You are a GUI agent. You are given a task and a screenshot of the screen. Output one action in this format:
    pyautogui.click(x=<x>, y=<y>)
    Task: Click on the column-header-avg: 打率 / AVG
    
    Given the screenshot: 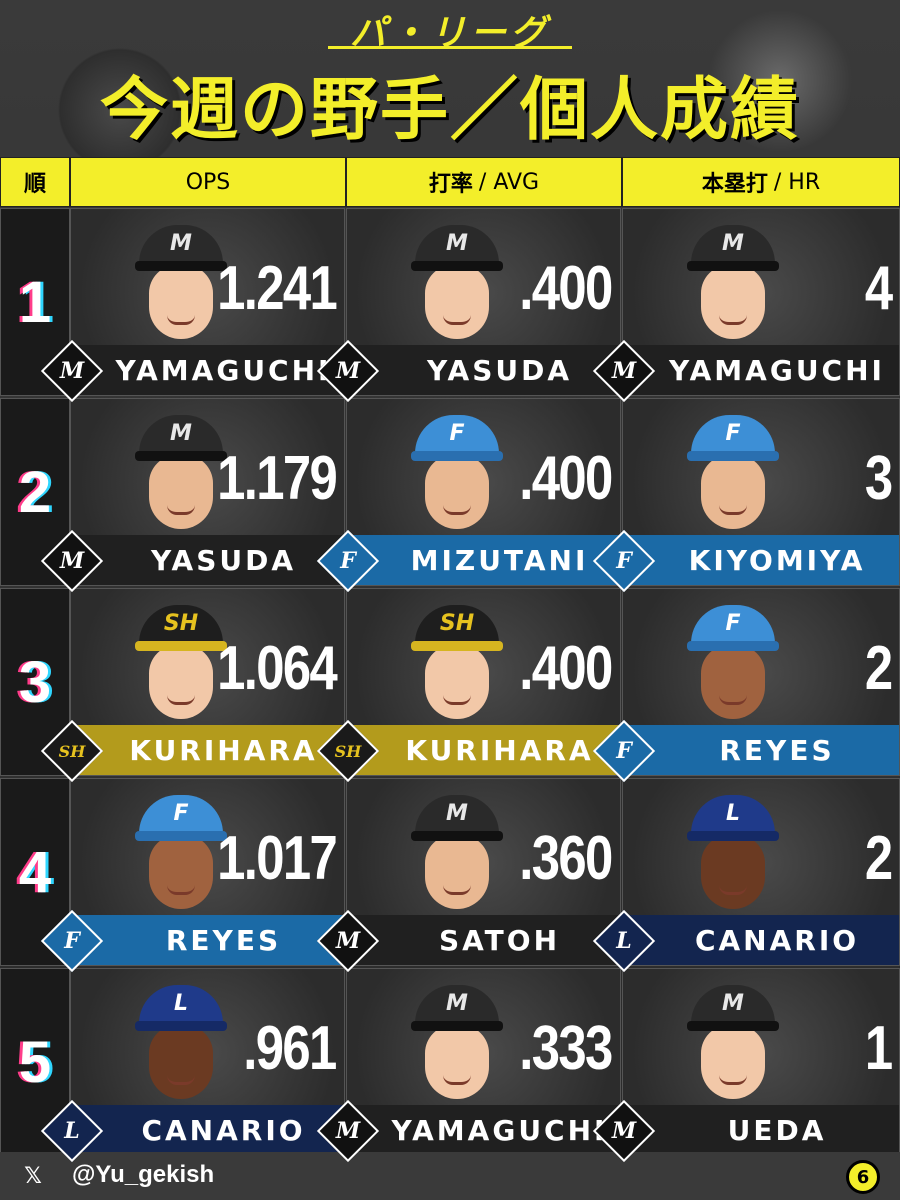 What is the action you would take?
    pyautogui.click(x=484, y=182)
    